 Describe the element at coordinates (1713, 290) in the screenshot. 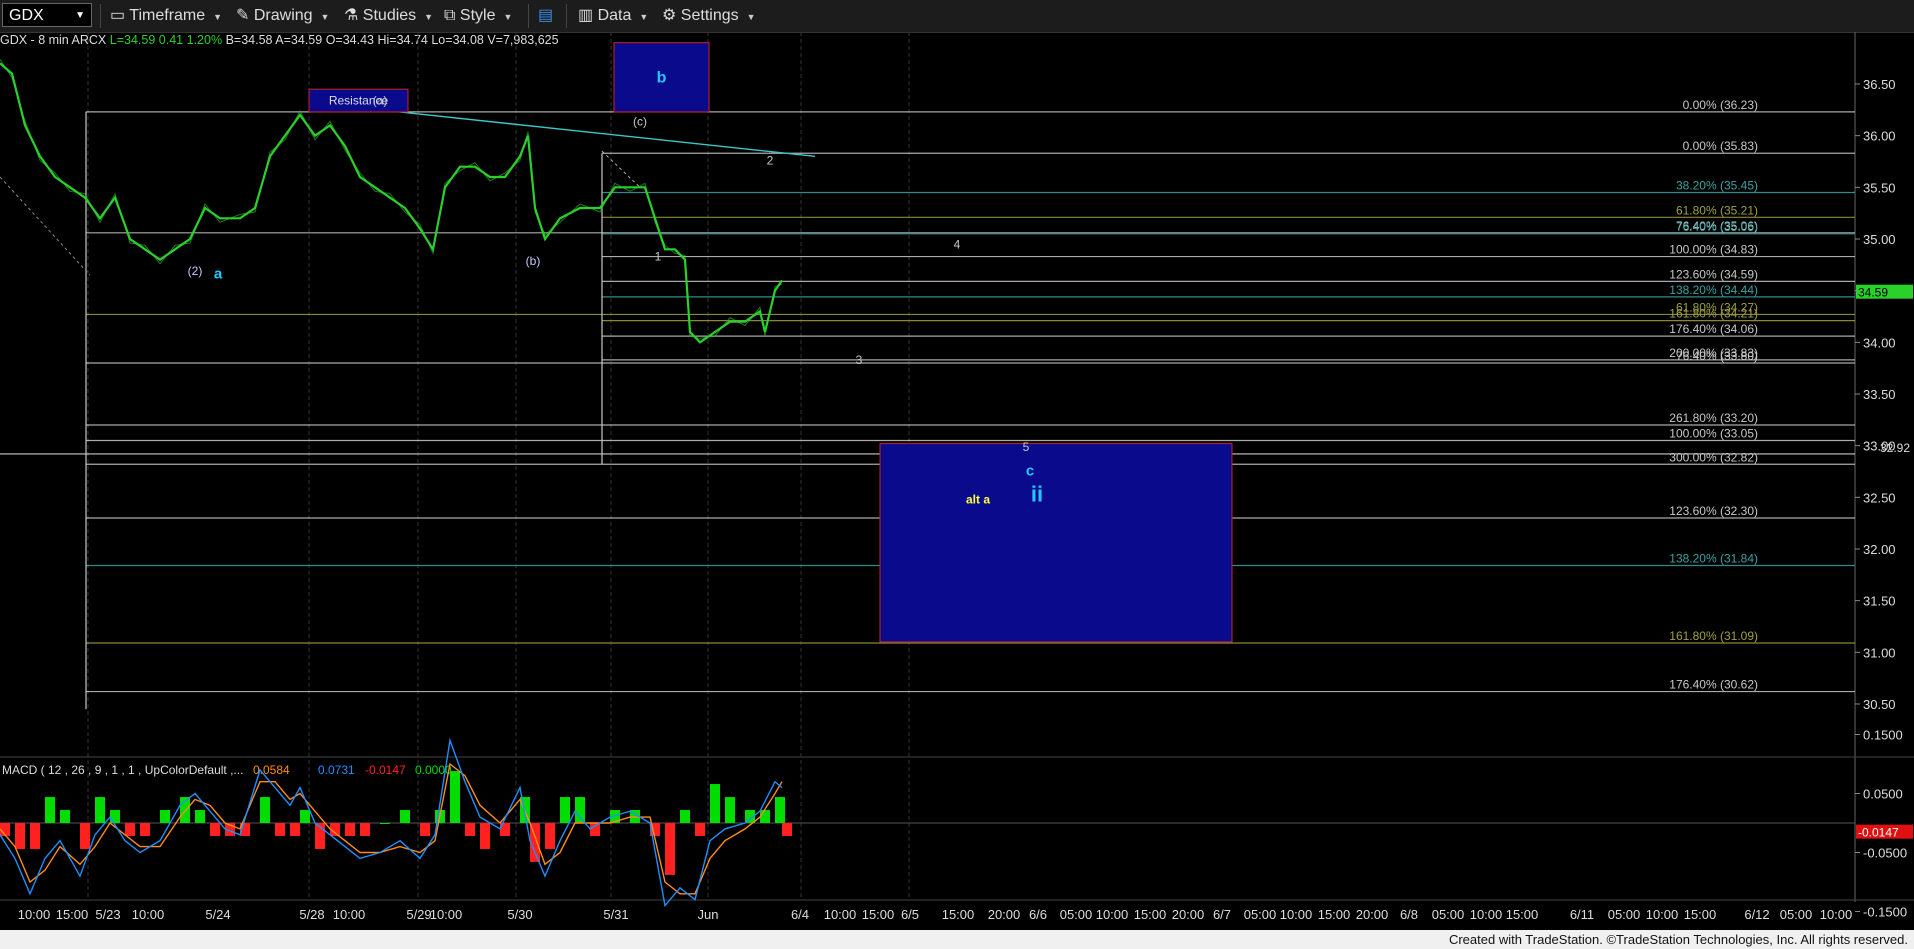

I see `fib-level-label: 138.20% (34.44)` at that location.